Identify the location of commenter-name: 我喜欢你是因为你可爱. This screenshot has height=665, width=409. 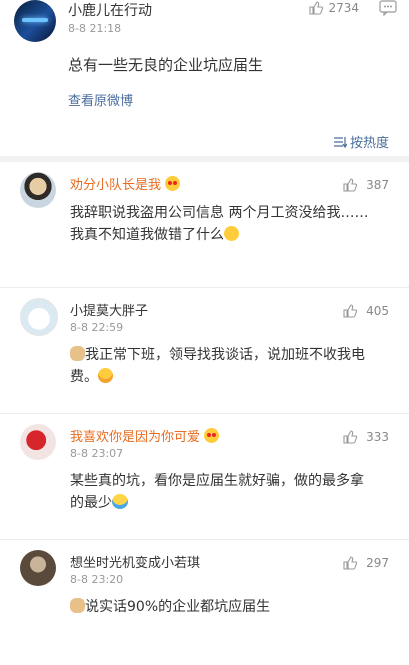
(145, 435).